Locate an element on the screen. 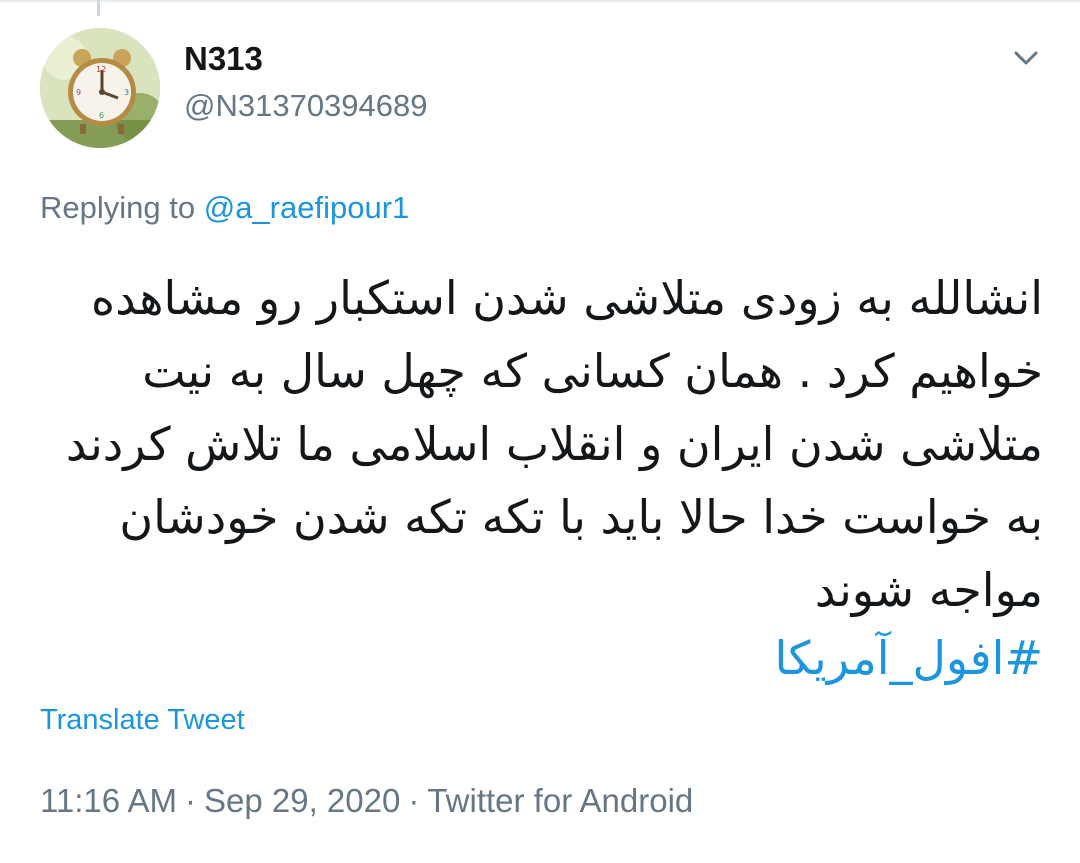 The image size is (1080, 863). top-divider is located at coordinates (540, 1).